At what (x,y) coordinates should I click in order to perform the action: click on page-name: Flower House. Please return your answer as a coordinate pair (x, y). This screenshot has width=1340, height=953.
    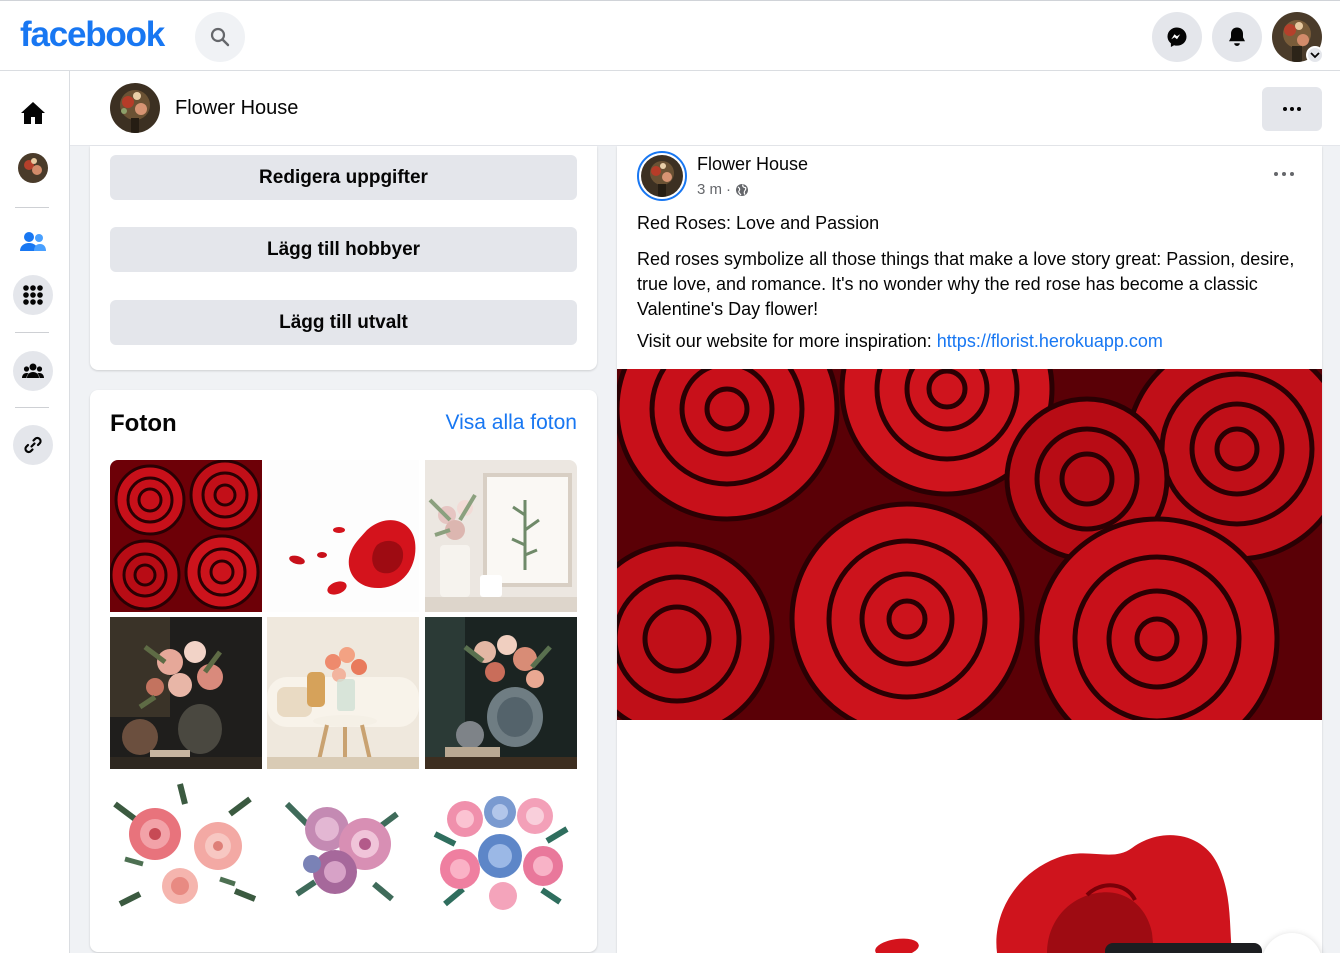
    Looking at the image, I should click on (236, 108).